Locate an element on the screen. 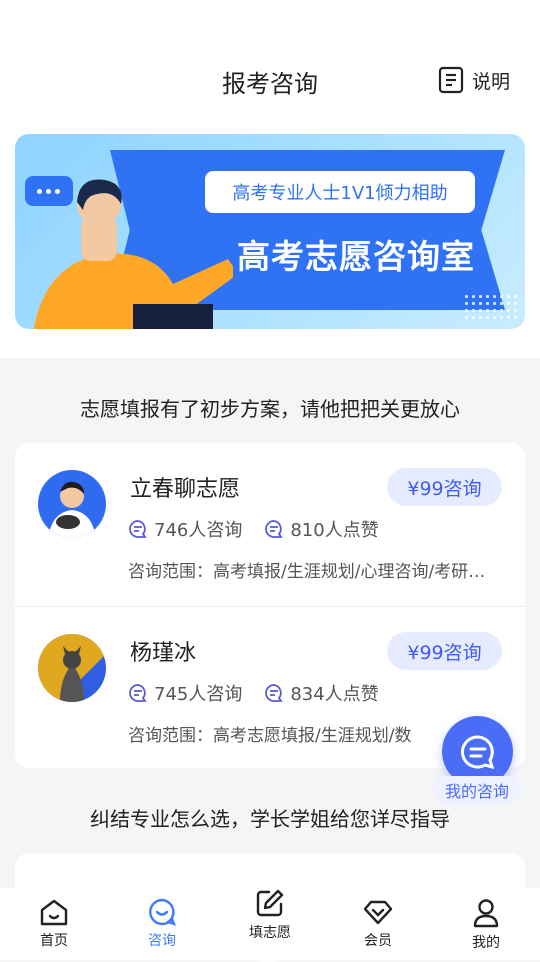 This screenshot has width=540, height=962. message-icon is located at coordinates (477, 751).